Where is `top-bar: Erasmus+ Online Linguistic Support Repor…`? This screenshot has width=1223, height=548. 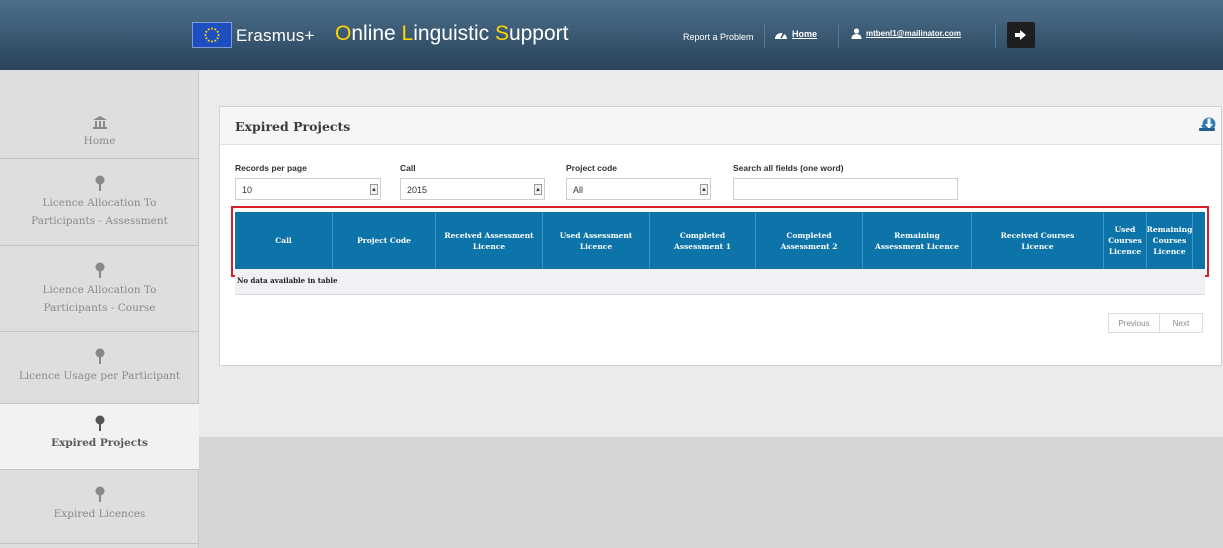 top-bar: Erasmus+ Online Linguistic Support Repor… is located at coordinates (611, 35).